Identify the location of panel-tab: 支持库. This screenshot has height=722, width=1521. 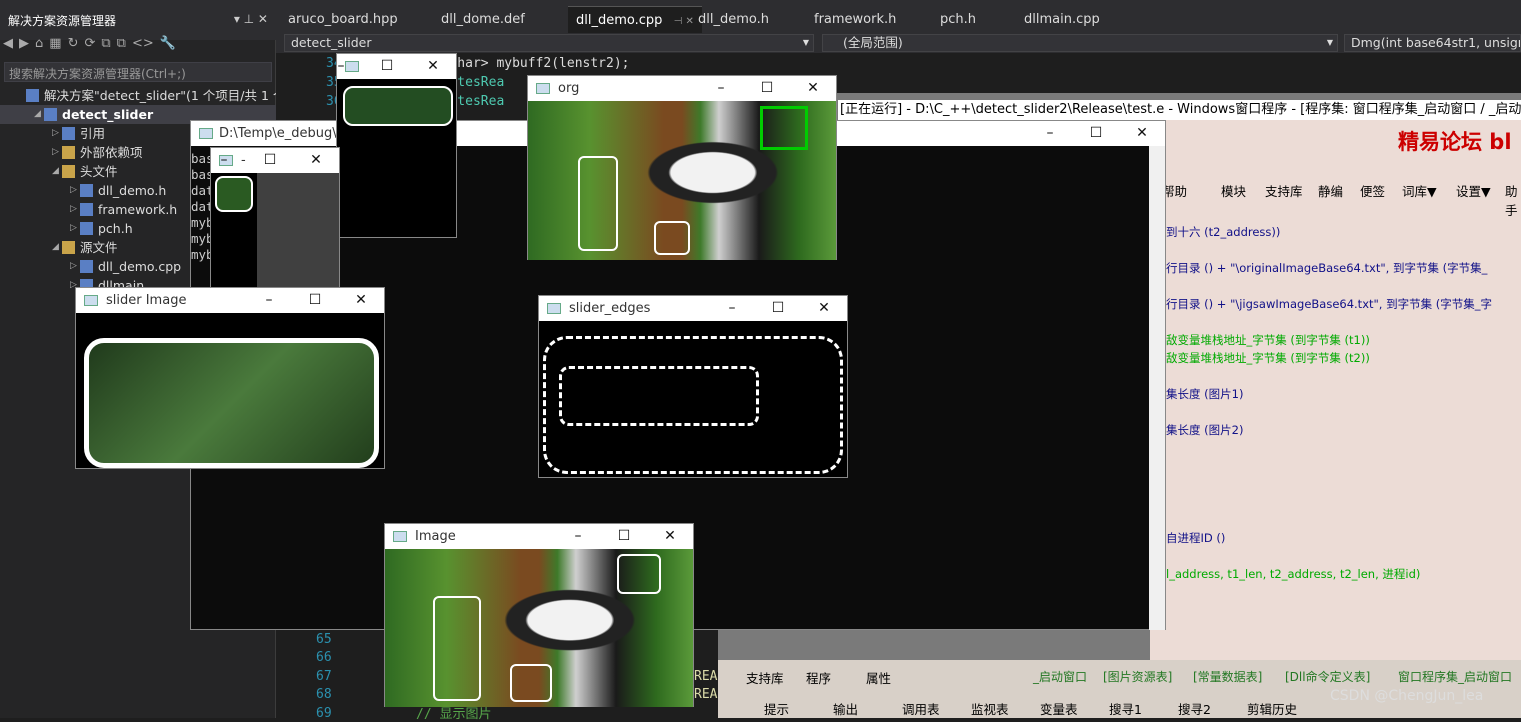
(765, 677).